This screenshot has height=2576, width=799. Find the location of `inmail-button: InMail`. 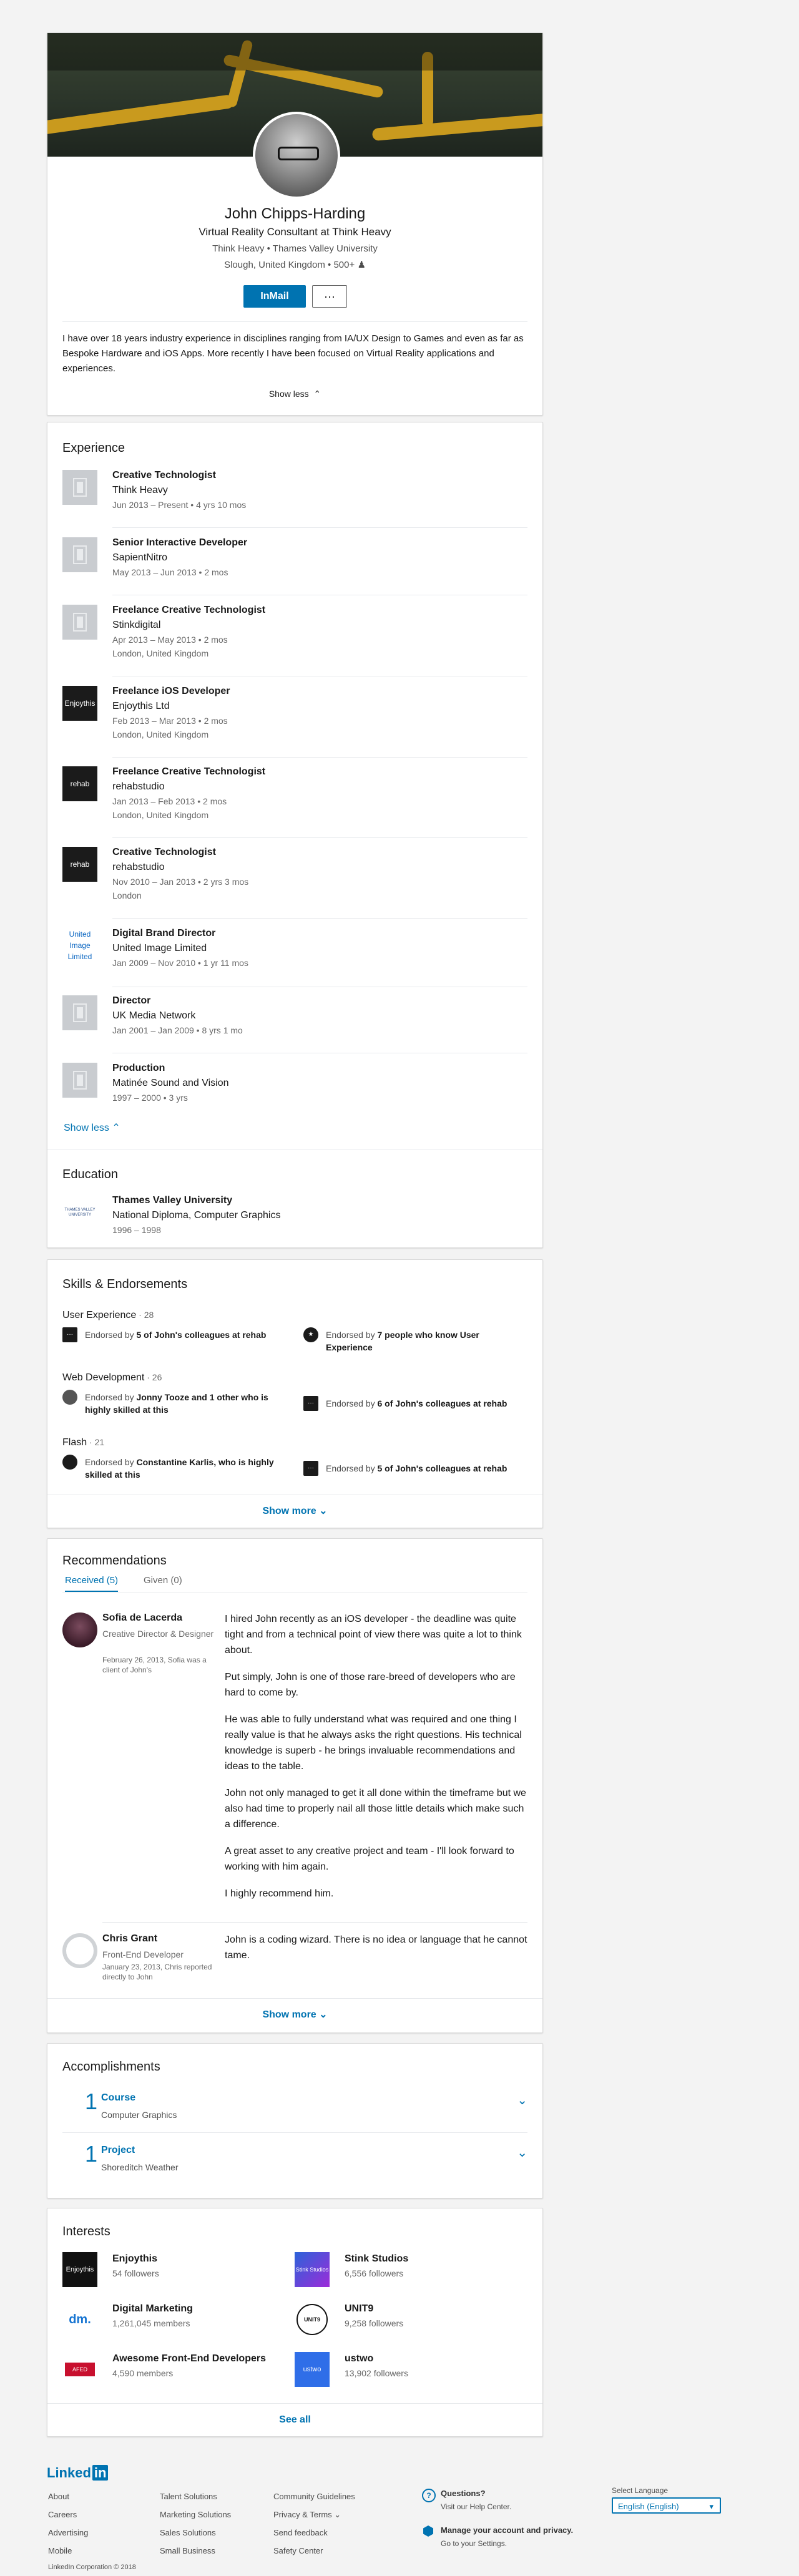

inmail-button: InMail is located at coordinates (274, 296).